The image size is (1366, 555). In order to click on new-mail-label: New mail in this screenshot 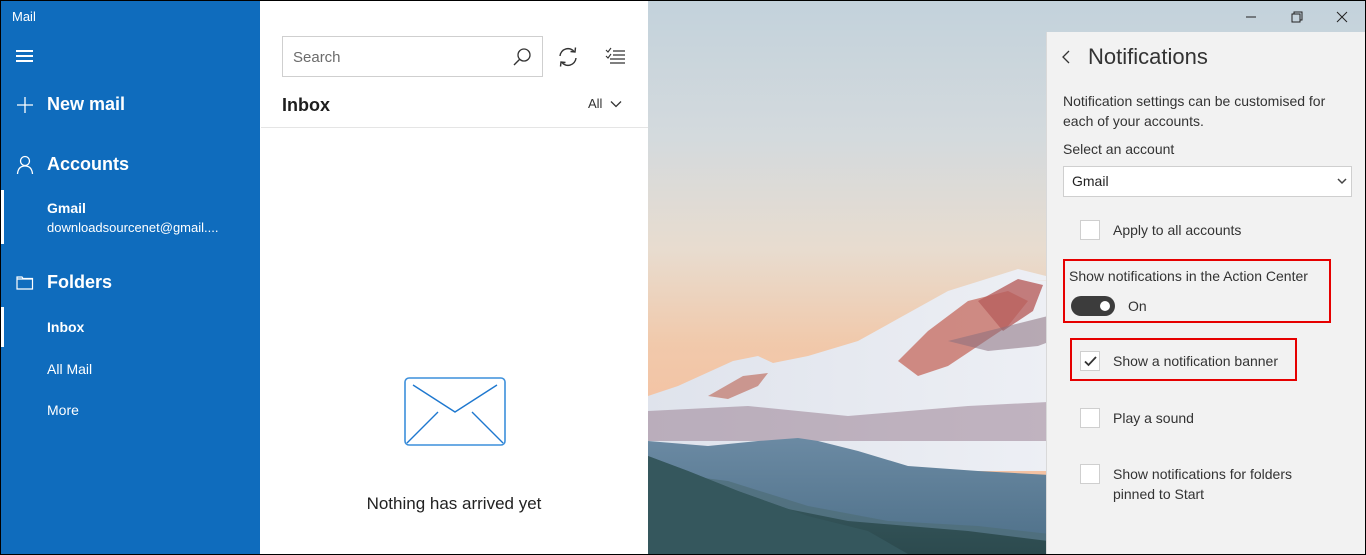, I will do `click(86, 104)`.